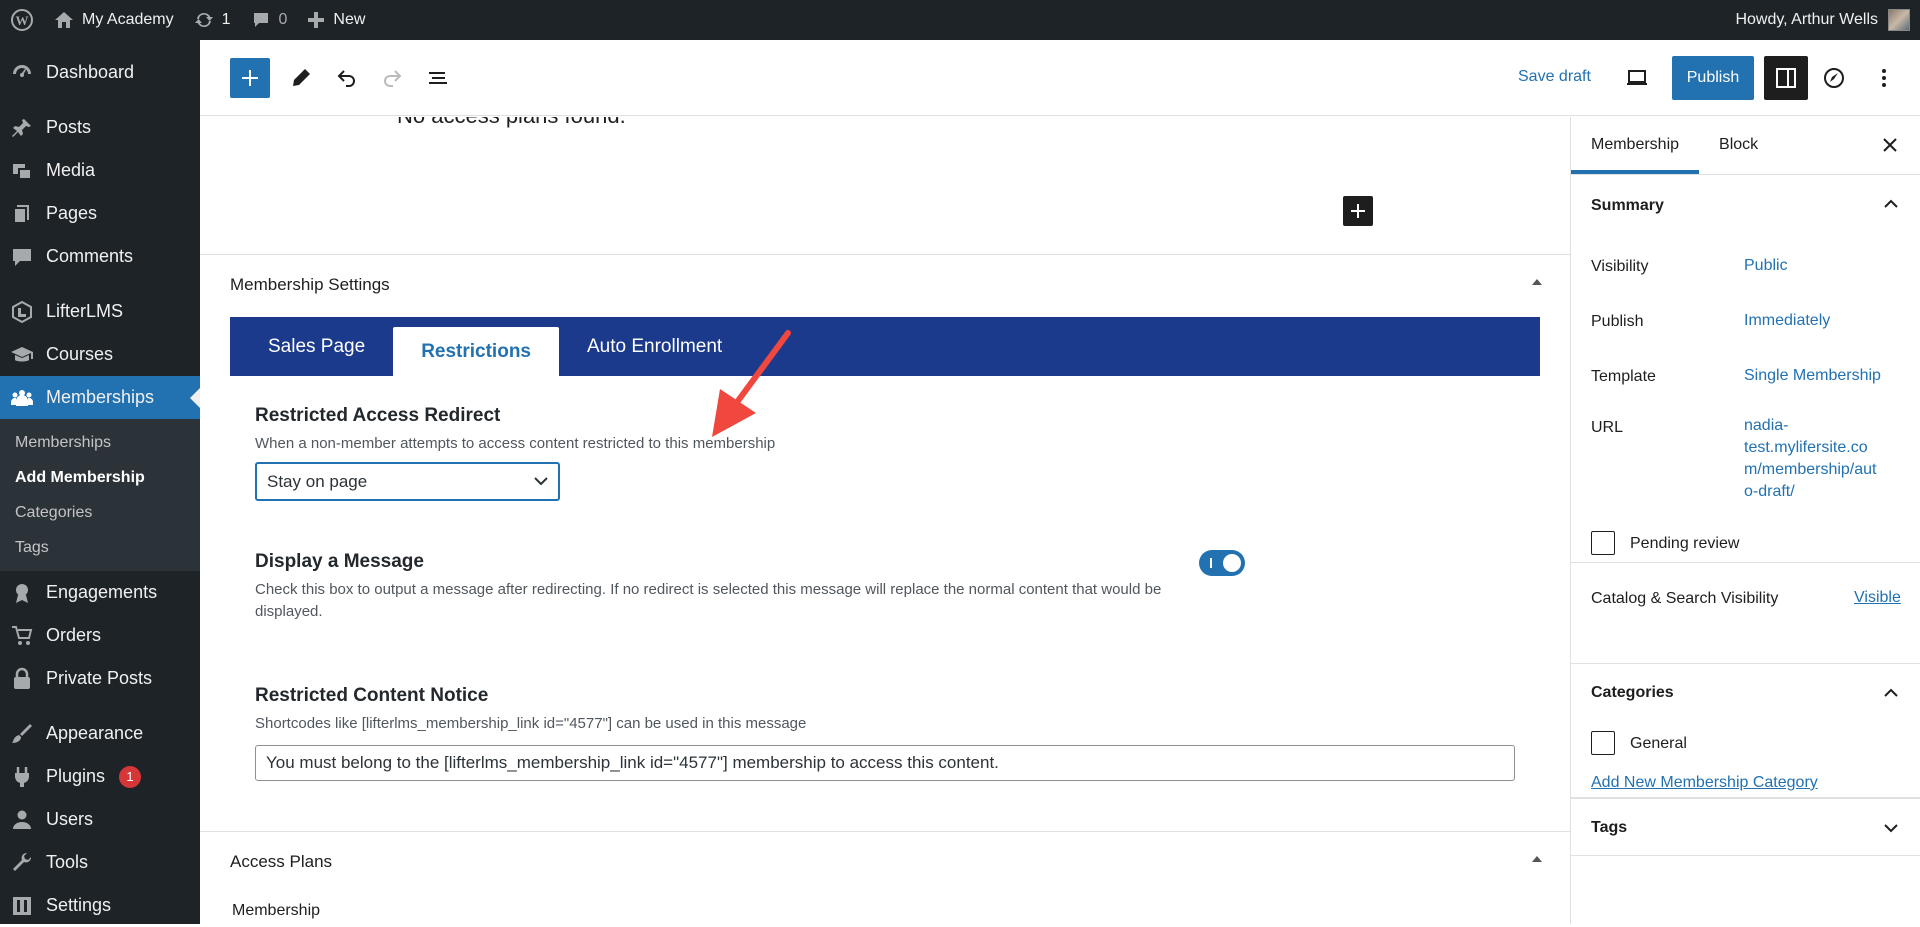 The image size is (1920, 927). What do you see at coordinates (1637, 78) in the screenshot?
I see `preview-button` at bounding box center [1637, 78].